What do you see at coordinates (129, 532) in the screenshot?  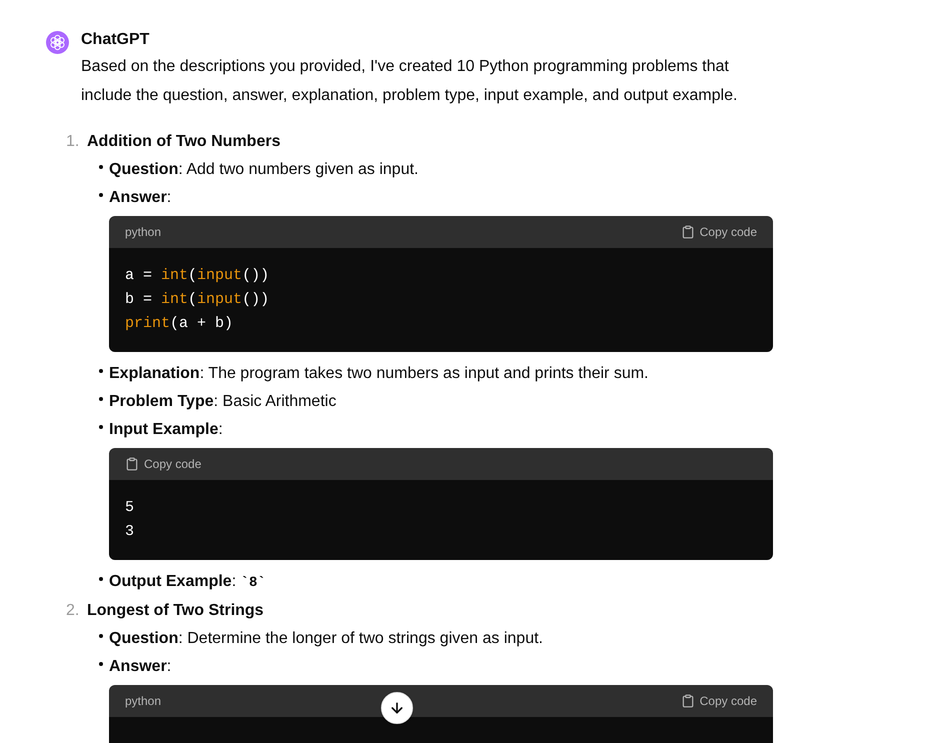 I see `code-line: 3` at bounding box center [129, 532].